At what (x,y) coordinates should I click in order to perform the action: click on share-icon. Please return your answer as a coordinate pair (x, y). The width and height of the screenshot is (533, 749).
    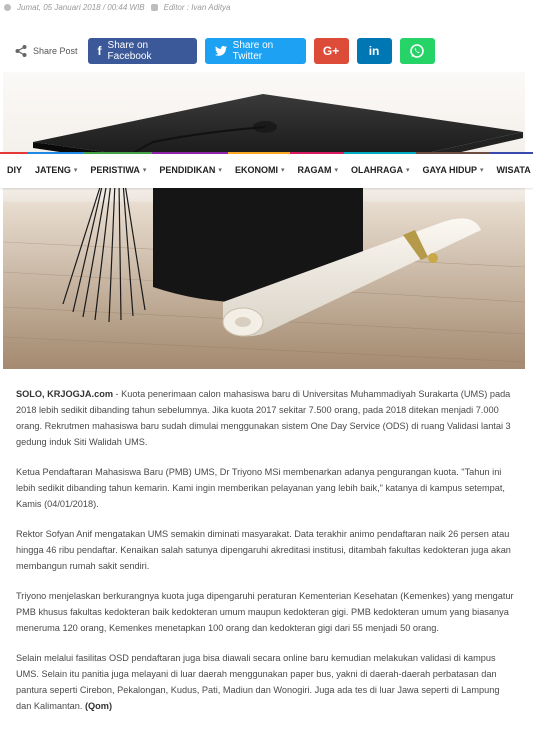
    Looking at the image, I should click on (21, 51).